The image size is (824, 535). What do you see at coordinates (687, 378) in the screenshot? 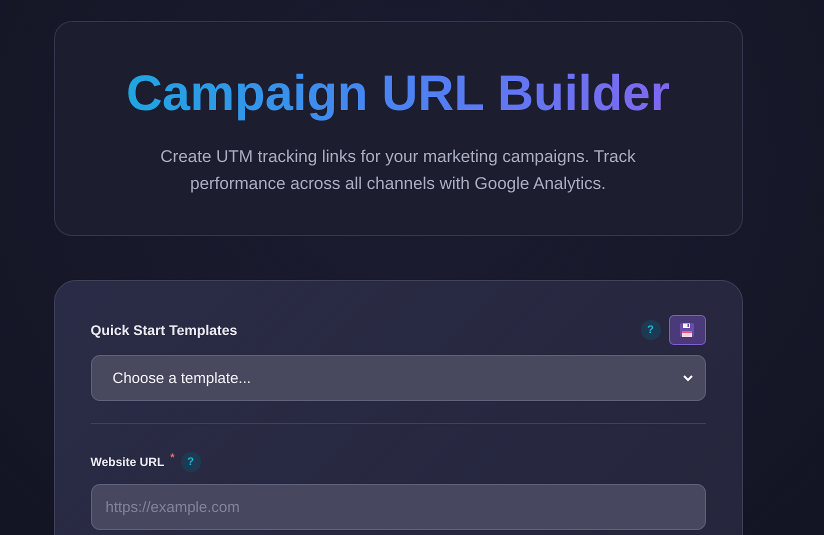
I see `chevron-down-icon` at bounding box center [687, 378].